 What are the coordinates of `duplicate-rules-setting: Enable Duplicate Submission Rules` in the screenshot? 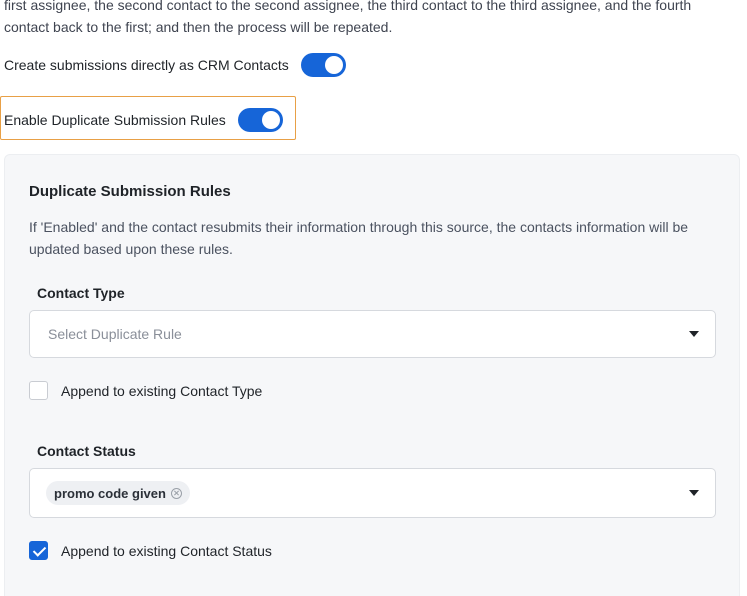 It's located at (143, 120).